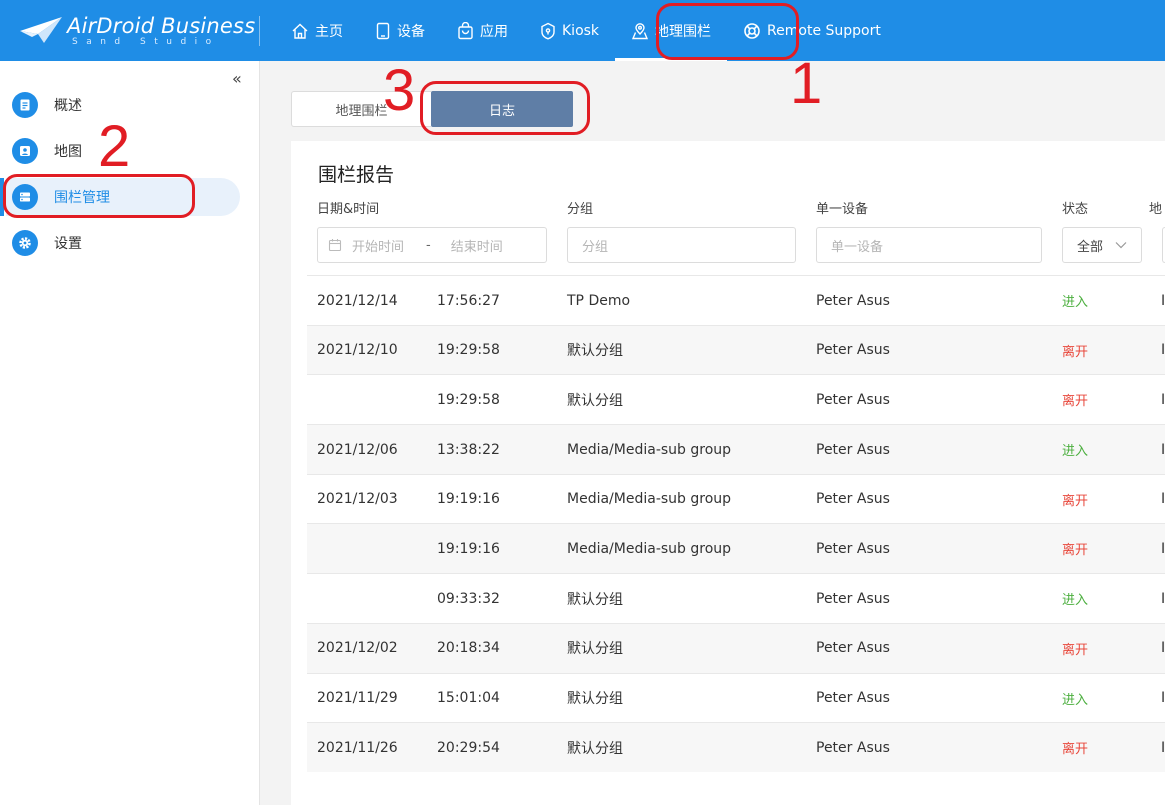 This screenshot has height=805, width=1165. Describe the element at coordinates (123, 197) in the screenshot. I see `sidebar-item-fence-management: 围栏管理` at that location.